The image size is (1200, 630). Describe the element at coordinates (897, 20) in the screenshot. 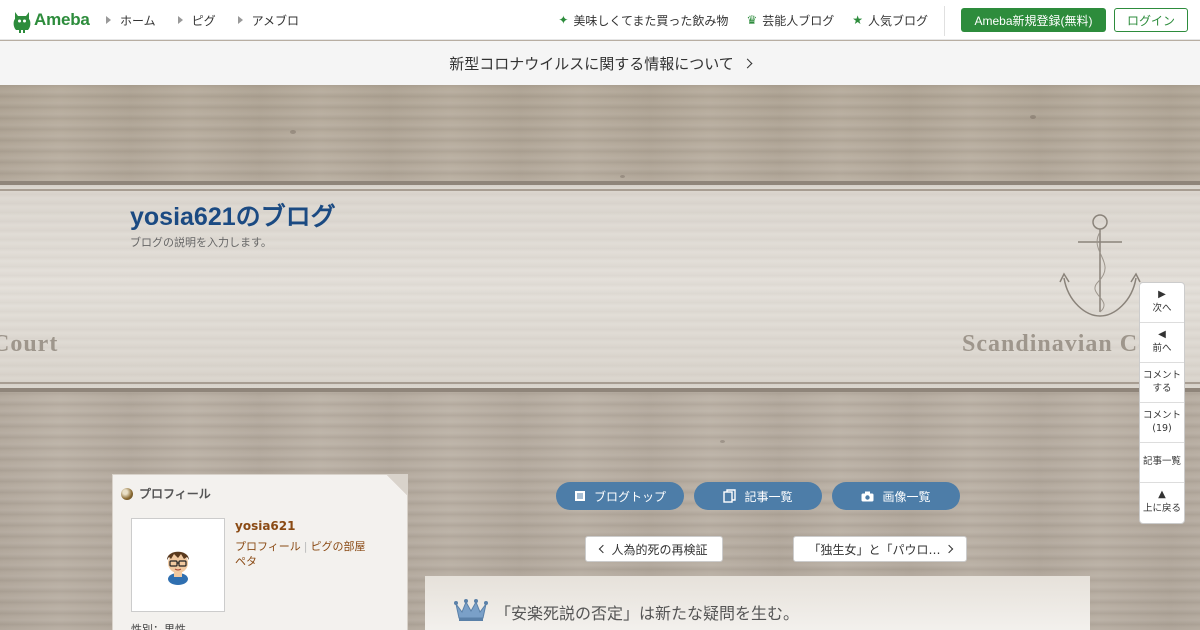

I see `link-popular-blog-label: 人気ブログ` at that location.